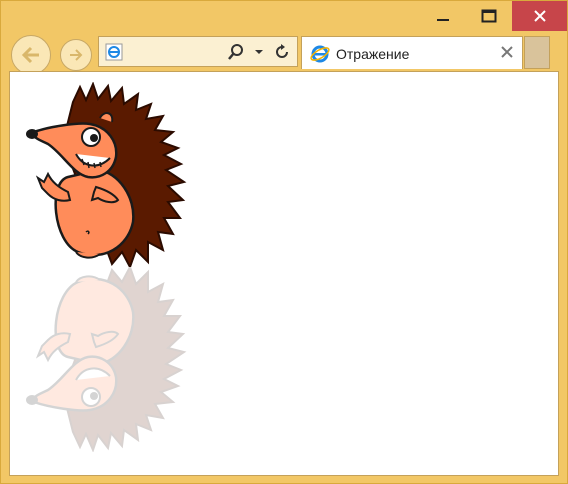 The image size is (568, 484). I want to click on address-bar, so click(198, 51).